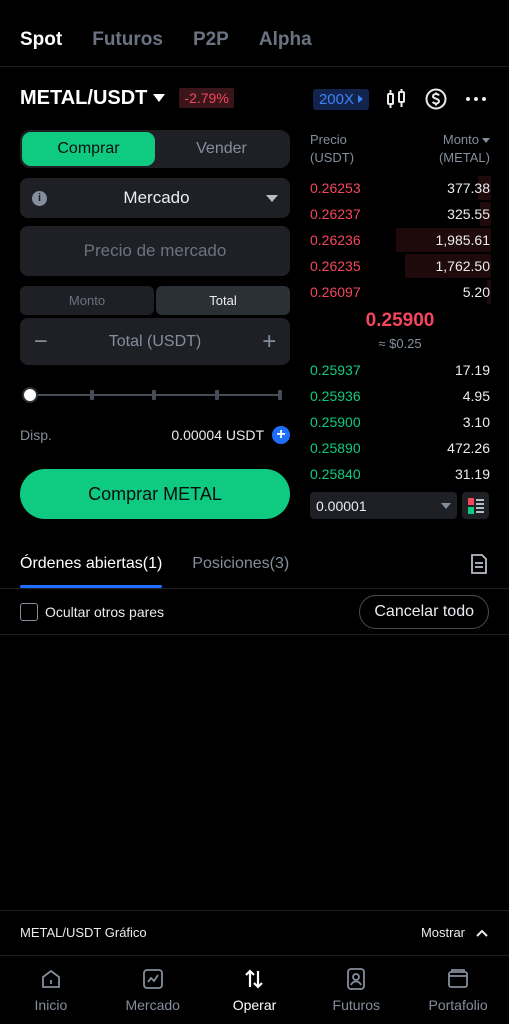  Describe the element at coordinates (254, 612) in the screenshot. I see `orders-filter-row: Ocultar otros pares Cancelar todo` at that location.